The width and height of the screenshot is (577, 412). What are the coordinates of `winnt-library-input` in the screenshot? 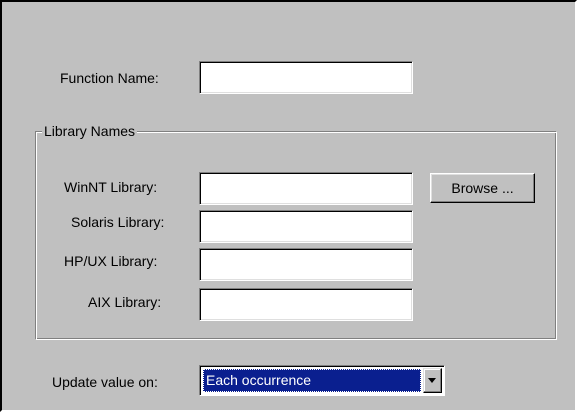 It's located at (306, 188).